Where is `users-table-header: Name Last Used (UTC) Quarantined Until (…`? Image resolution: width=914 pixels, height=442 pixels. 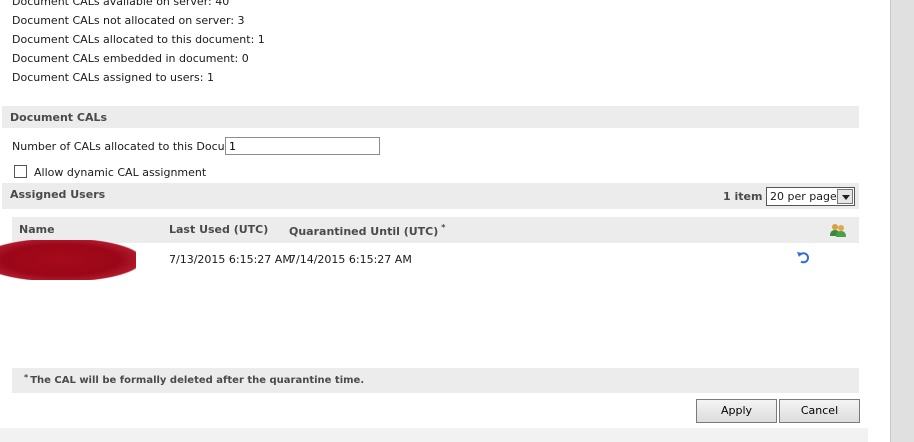
users-table-header: Name Last Used (UTC) Quarantined Until (… is located at coordinates (435, 230).